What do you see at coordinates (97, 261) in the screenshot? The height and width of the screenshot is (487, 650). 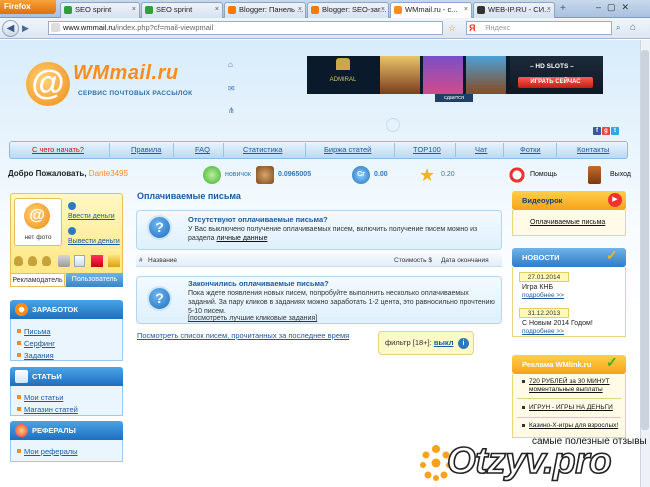 I see `gift-icon` at bounding box center [97, 261].